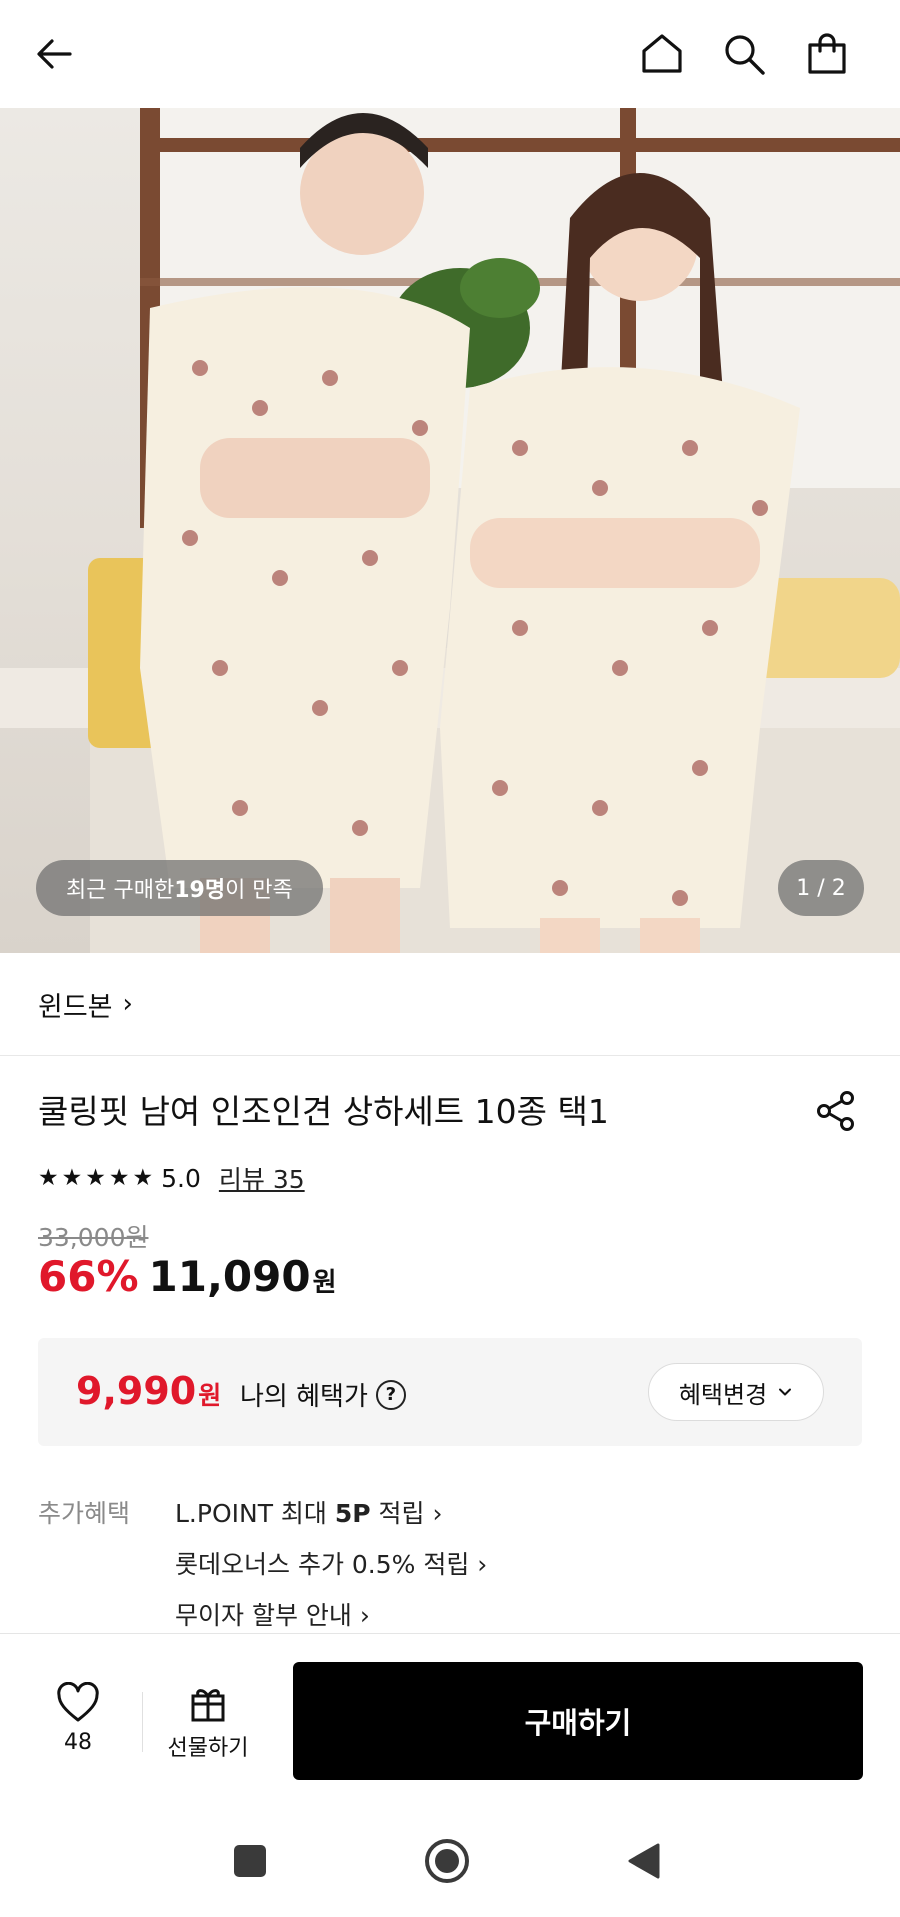 The width and height of the screenshot is (900, 1917). Describe the element at coordinates (181, 1178) in the screenshot. I see `rating-value: 5.0` at that location.